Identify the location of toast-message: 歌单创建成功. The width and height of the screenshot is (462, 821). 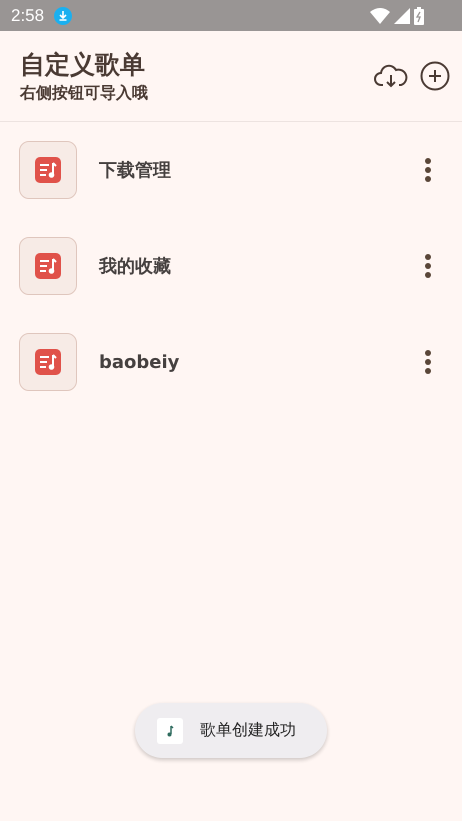
(248, 730).